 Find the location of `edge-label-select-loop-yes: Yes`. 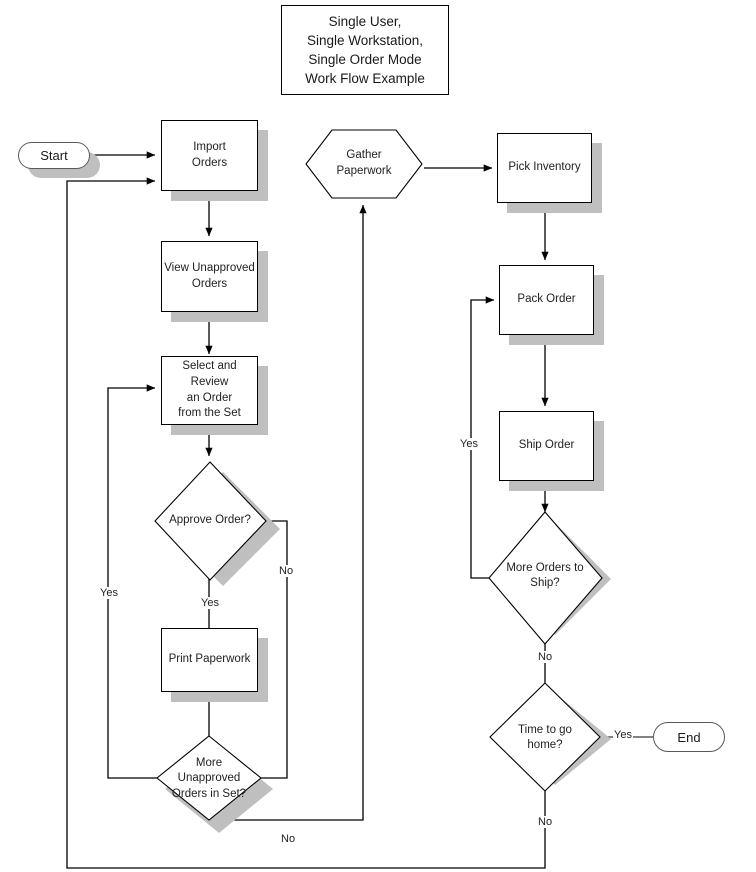

edge-label-select-loop-yes: Yes is located at coordinates (109, 593).